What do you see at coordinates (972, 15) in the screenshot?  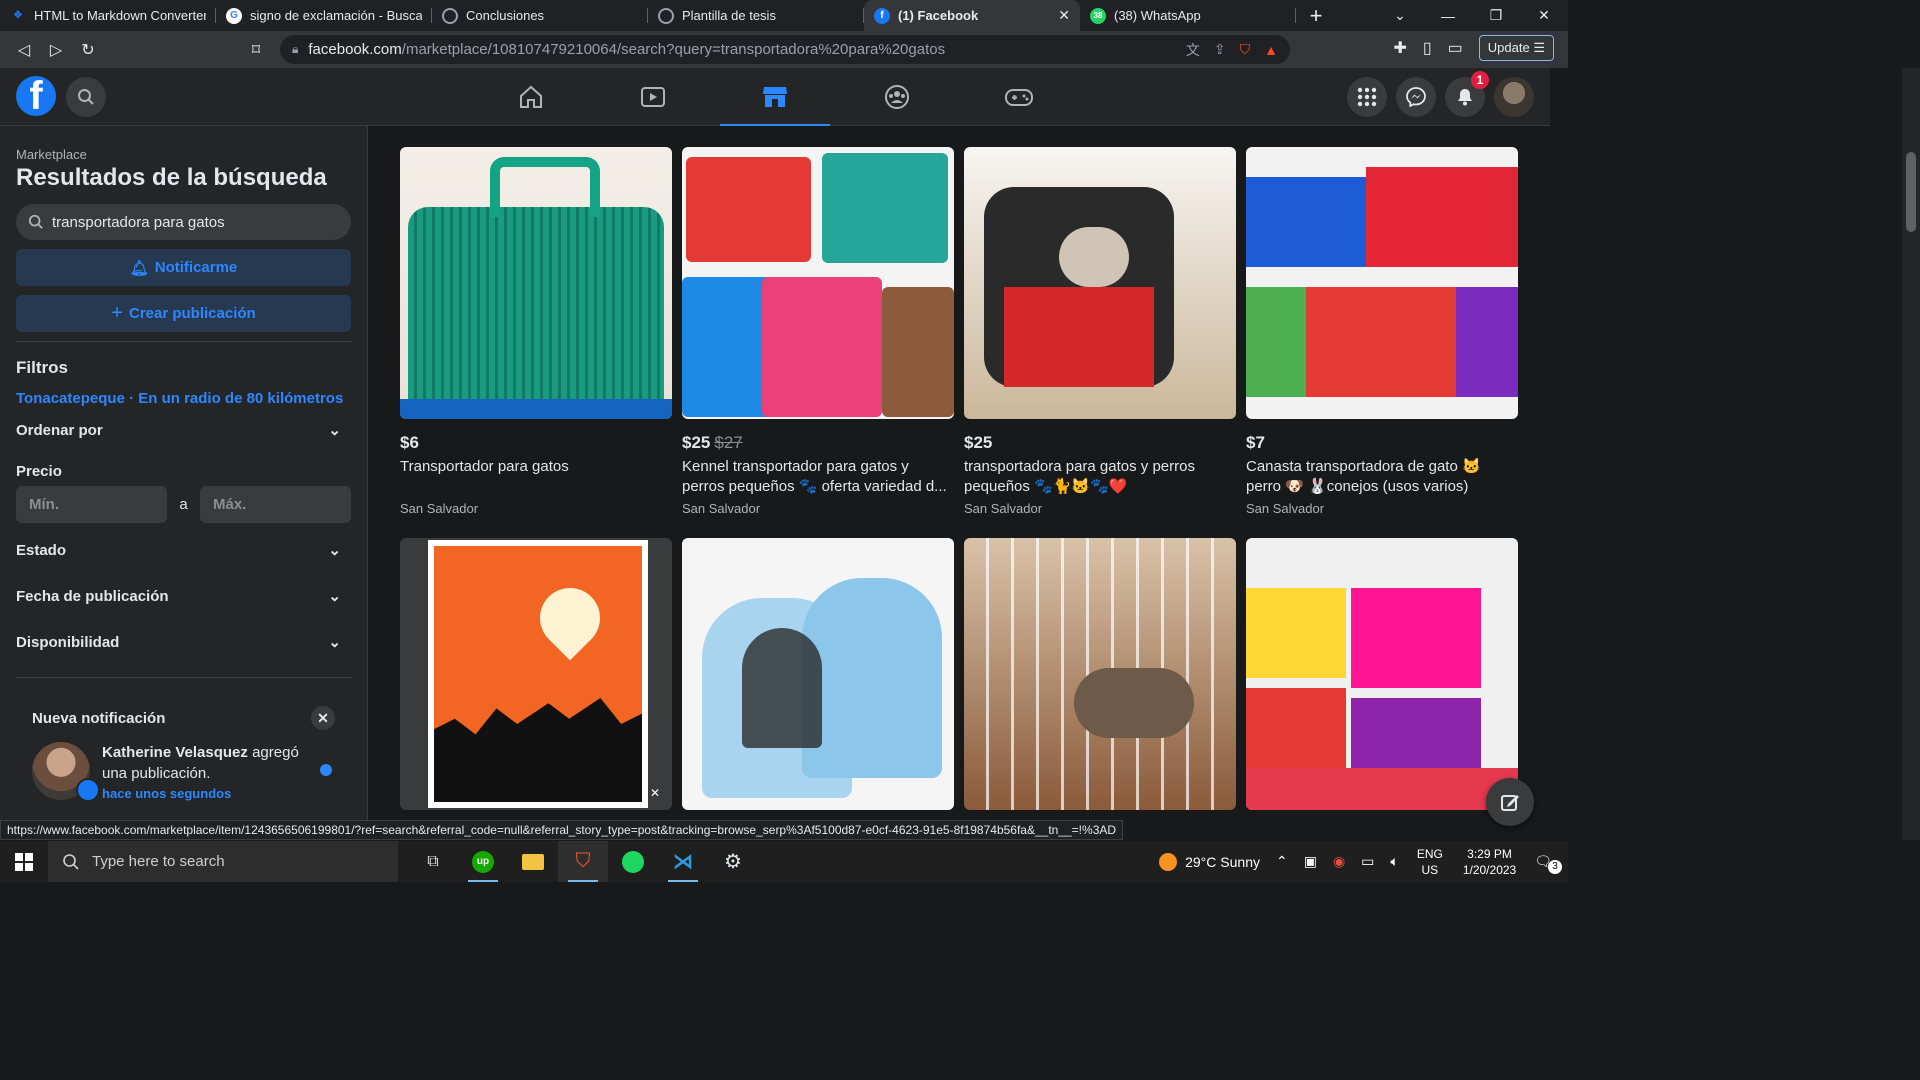 I see `tab-facebook: f (1) Facebook ✕` at bounding box center [972, 15].